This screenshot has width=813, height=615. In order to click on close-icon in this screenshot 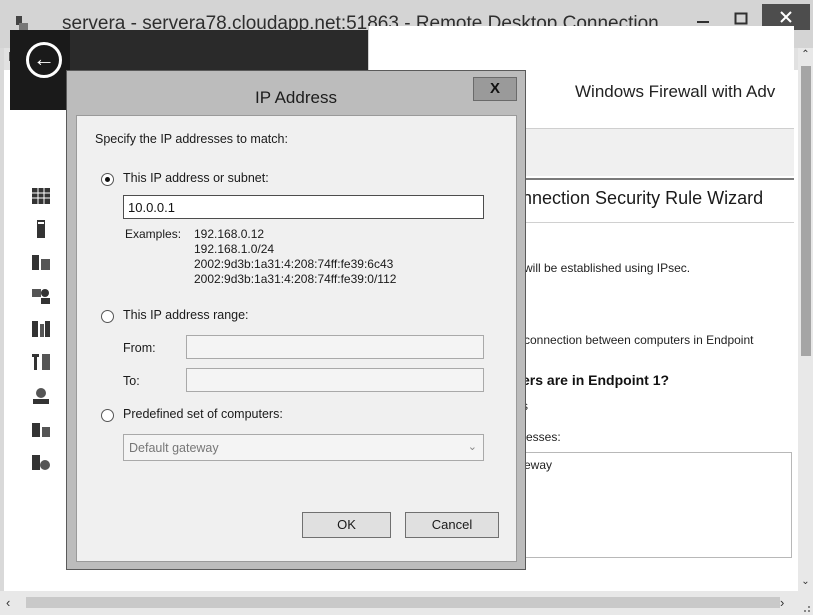, I will do `click(786, 17)`.